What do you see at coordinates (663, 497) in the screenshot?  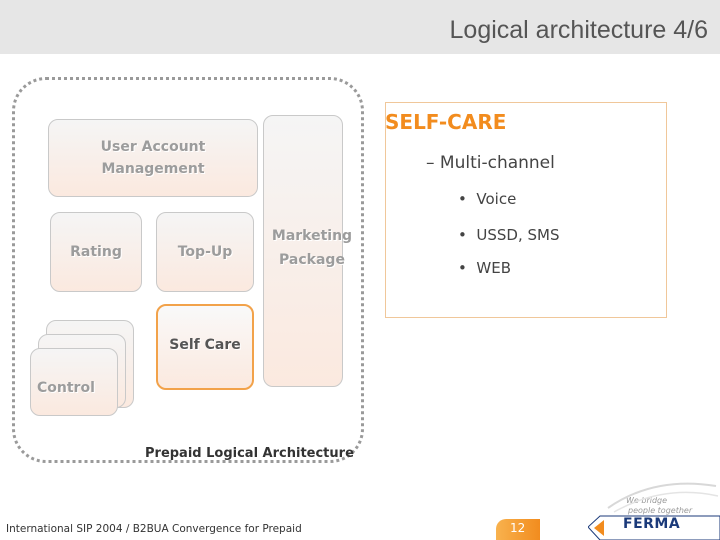 I see `swoosh-graphic` at bounding box center [663, 497].